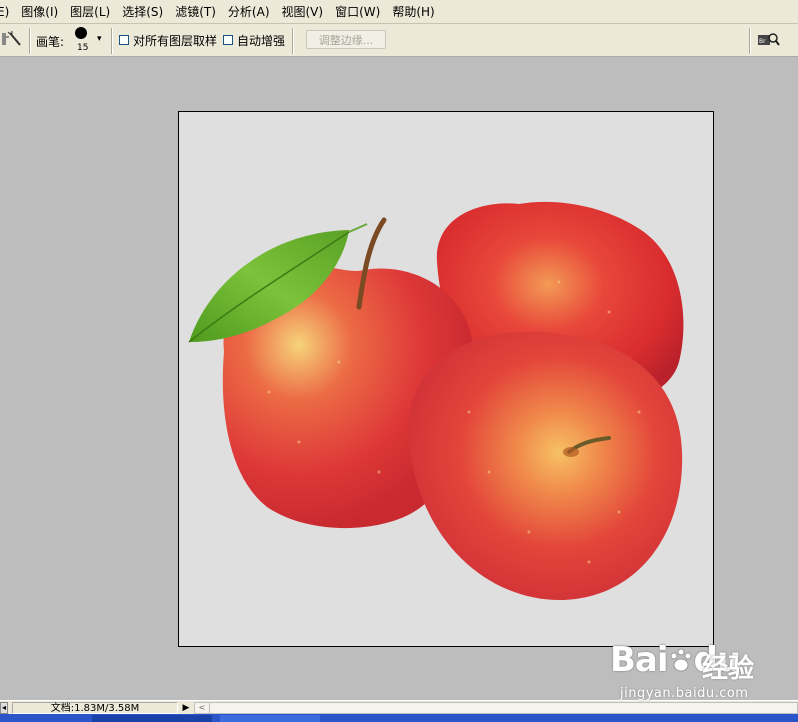 This screenshot has width=798, height=722. What do you see at coordinates (99, 39) in the screenshot?
I see `brush-dropdown-arrow: ▾` at bounding box center [99, 39].